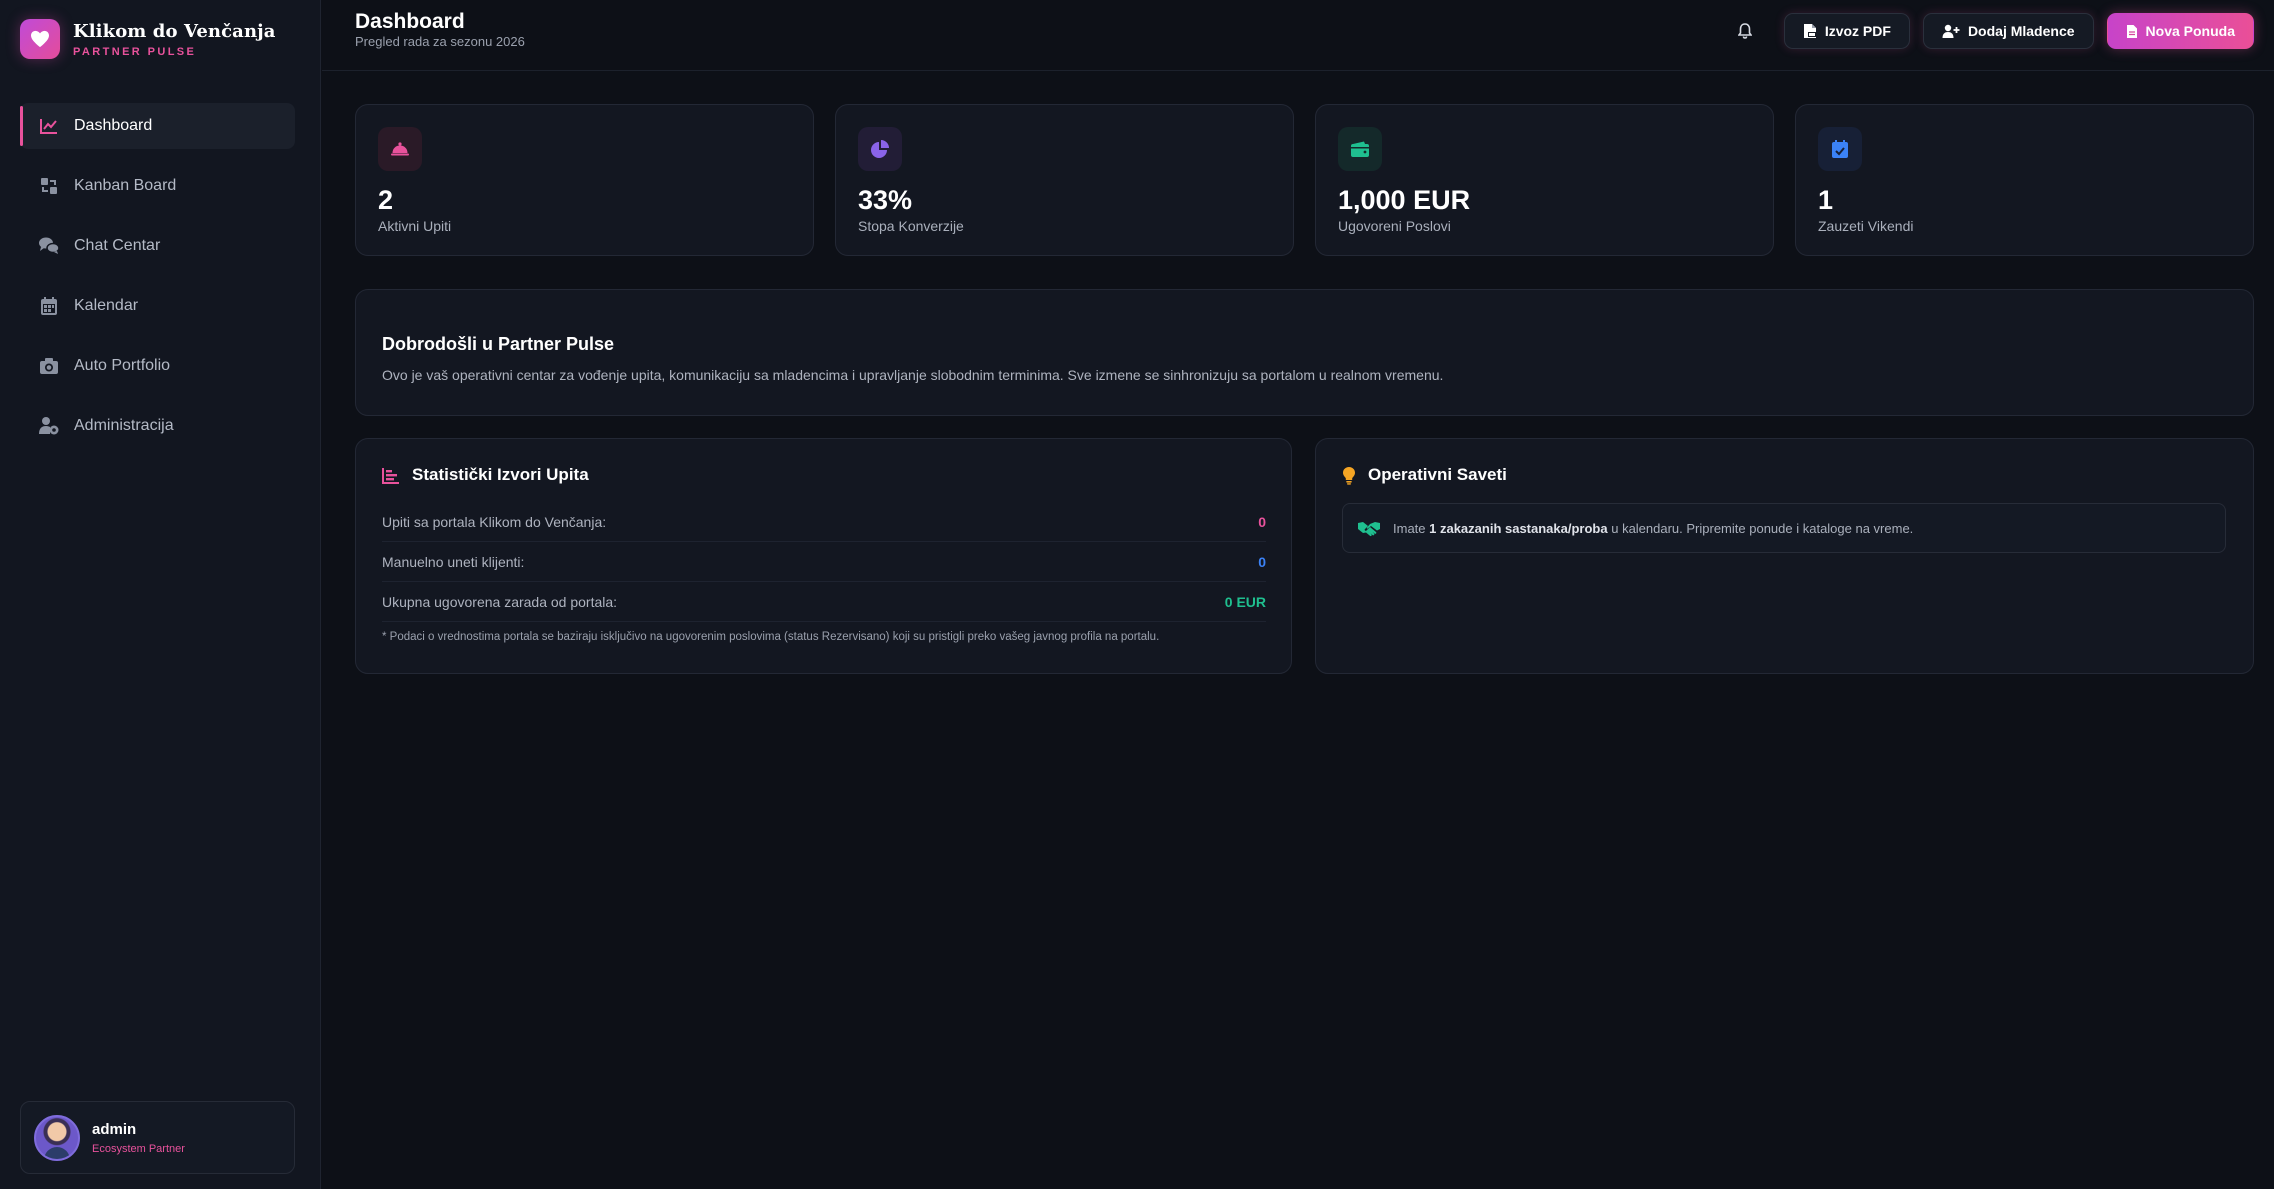 The image size is (2274, 1189). Describe the element at coordinates (2021, 31) in the screenshot. I see `add-couple-label: Dodaj Mladence` at that location.